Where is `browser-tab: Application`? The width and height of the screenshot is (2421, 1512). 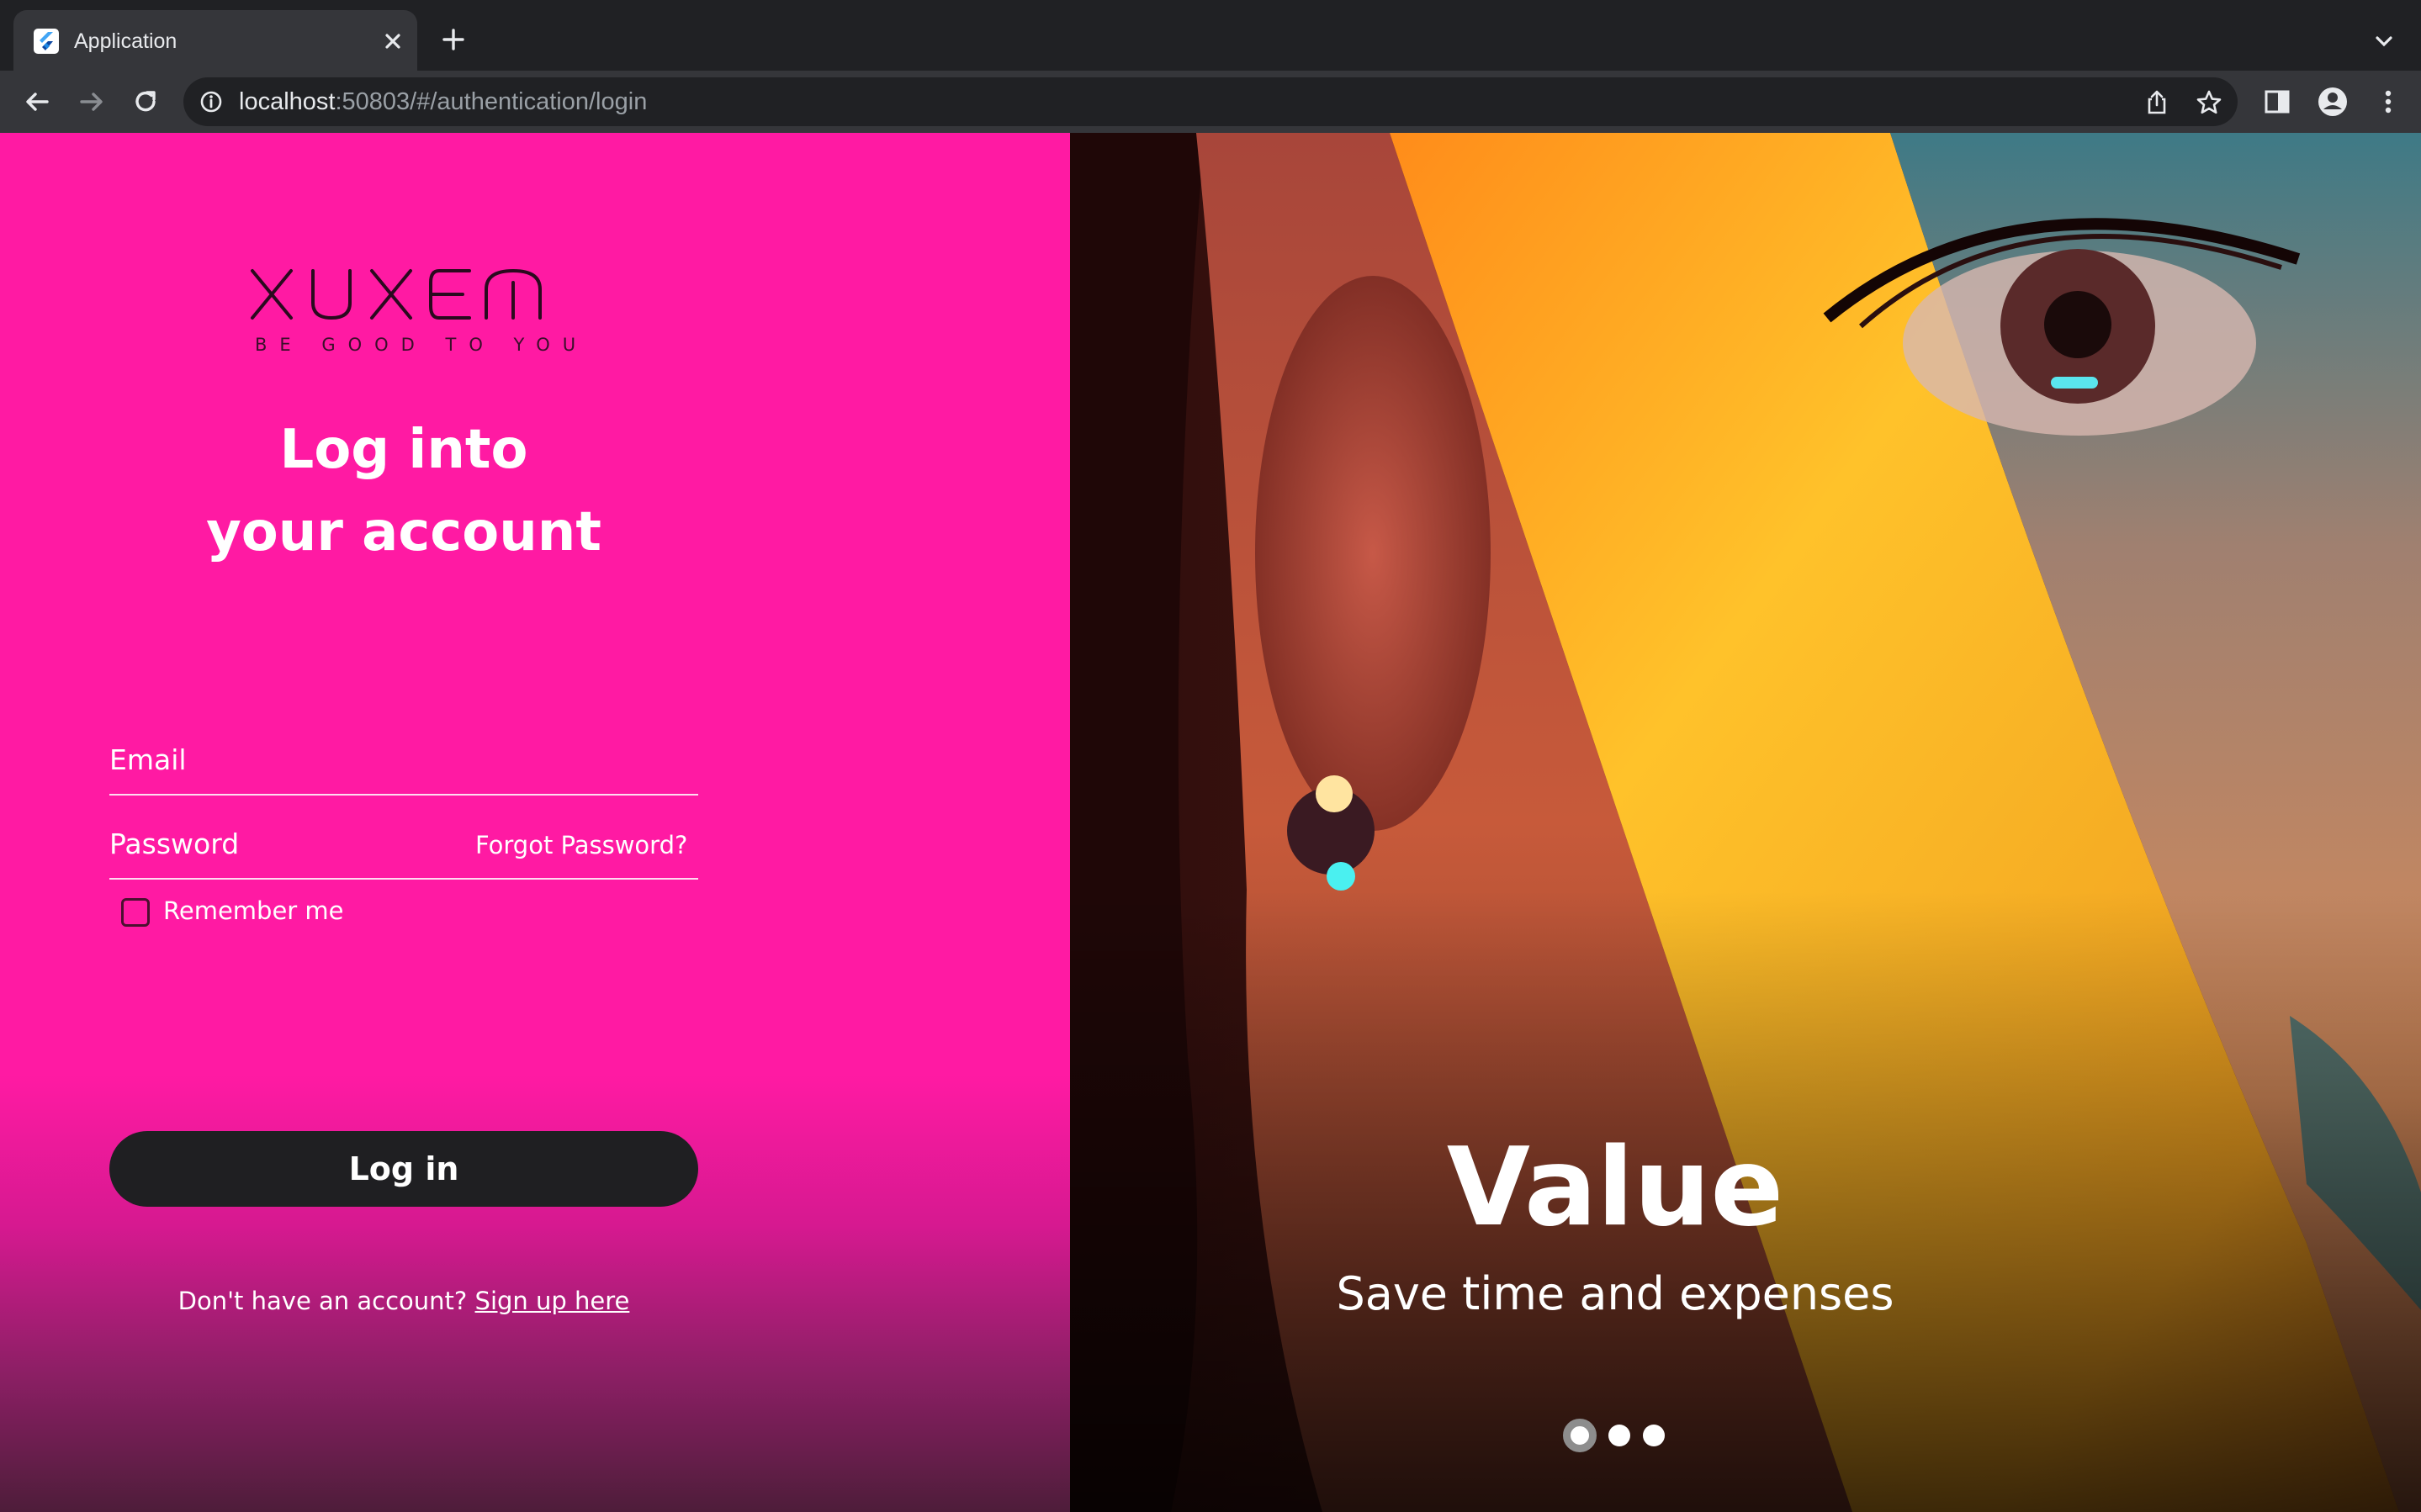 browser-tab: Application is located at coordinates (215, 40).